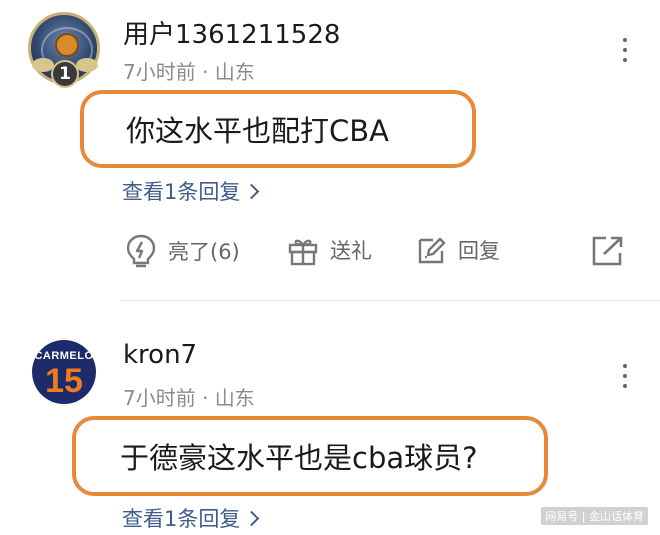 Image resolution: width=660 pixels, height=535 pixels. What do you see at coordinates (204, 252) in the screenshot?
I see `like-count-label: 亮了(6)` at bounding box center [204, 252].